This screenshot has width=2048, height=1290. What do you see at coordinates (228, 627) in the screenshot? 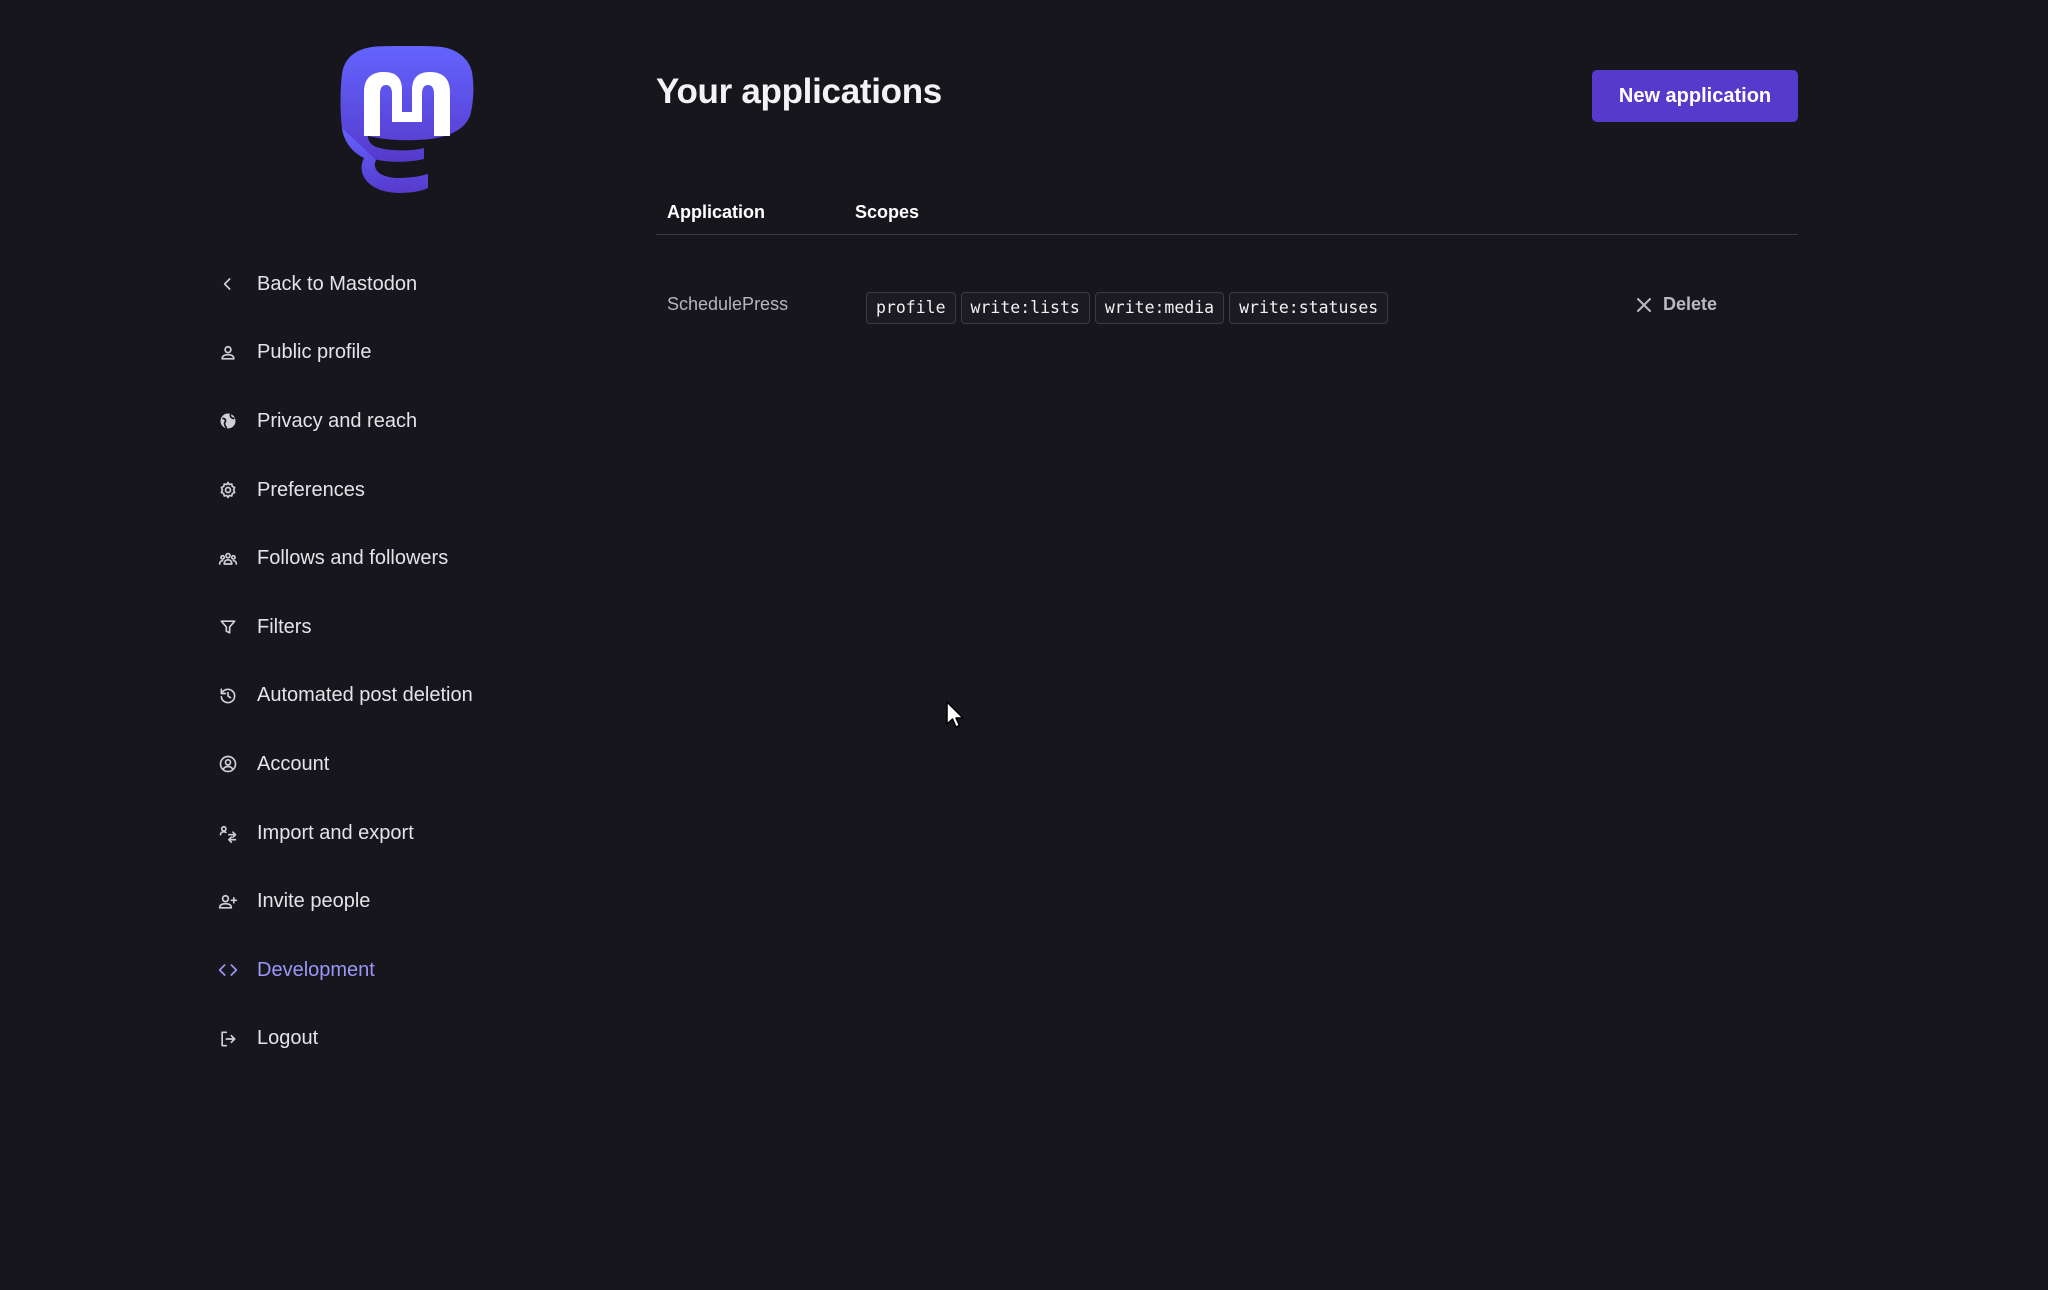
I see `filter-icon` at bounding box center [228, 627].